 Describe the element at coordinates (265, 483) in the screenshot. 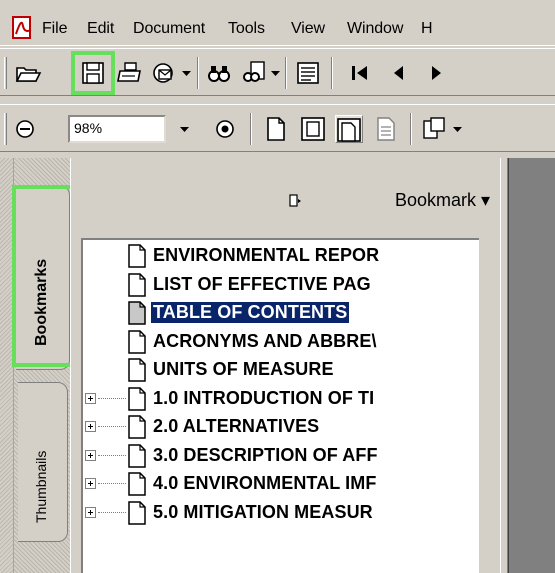

I see `bookmark-label: 4.0 ENVIRONMENTAL IMF` at that location.